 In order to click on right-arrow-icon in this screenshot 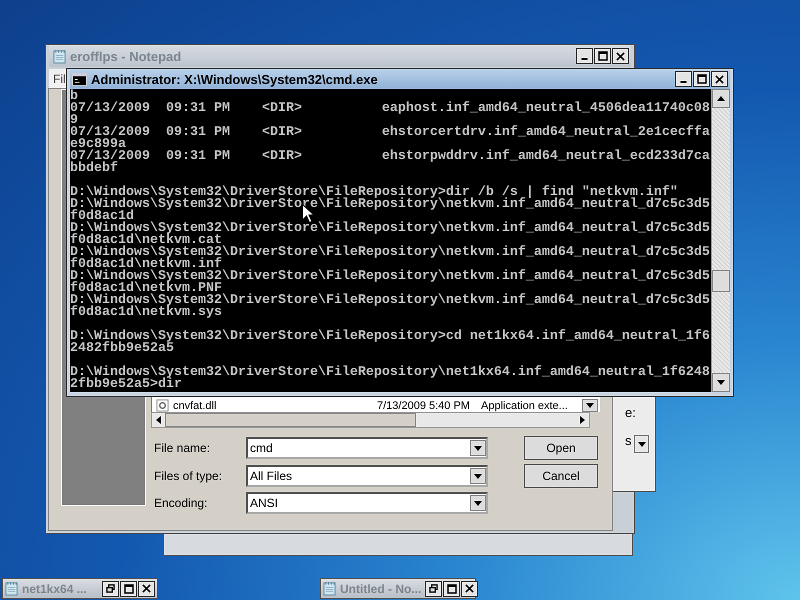, I will do `click(582, 420)`.